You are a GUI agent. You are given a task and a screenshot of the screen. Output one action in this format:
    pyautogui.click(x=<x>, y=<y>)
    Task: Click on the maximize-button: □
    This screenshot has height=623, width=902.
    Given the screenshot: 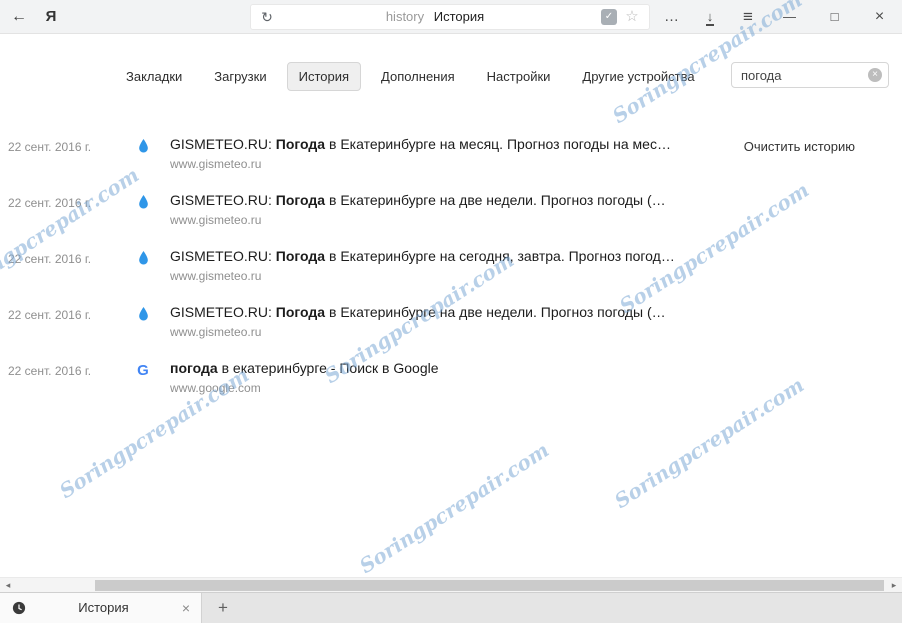 What is the action you would take?
    pyautogui.click(x=834, y=17)
    